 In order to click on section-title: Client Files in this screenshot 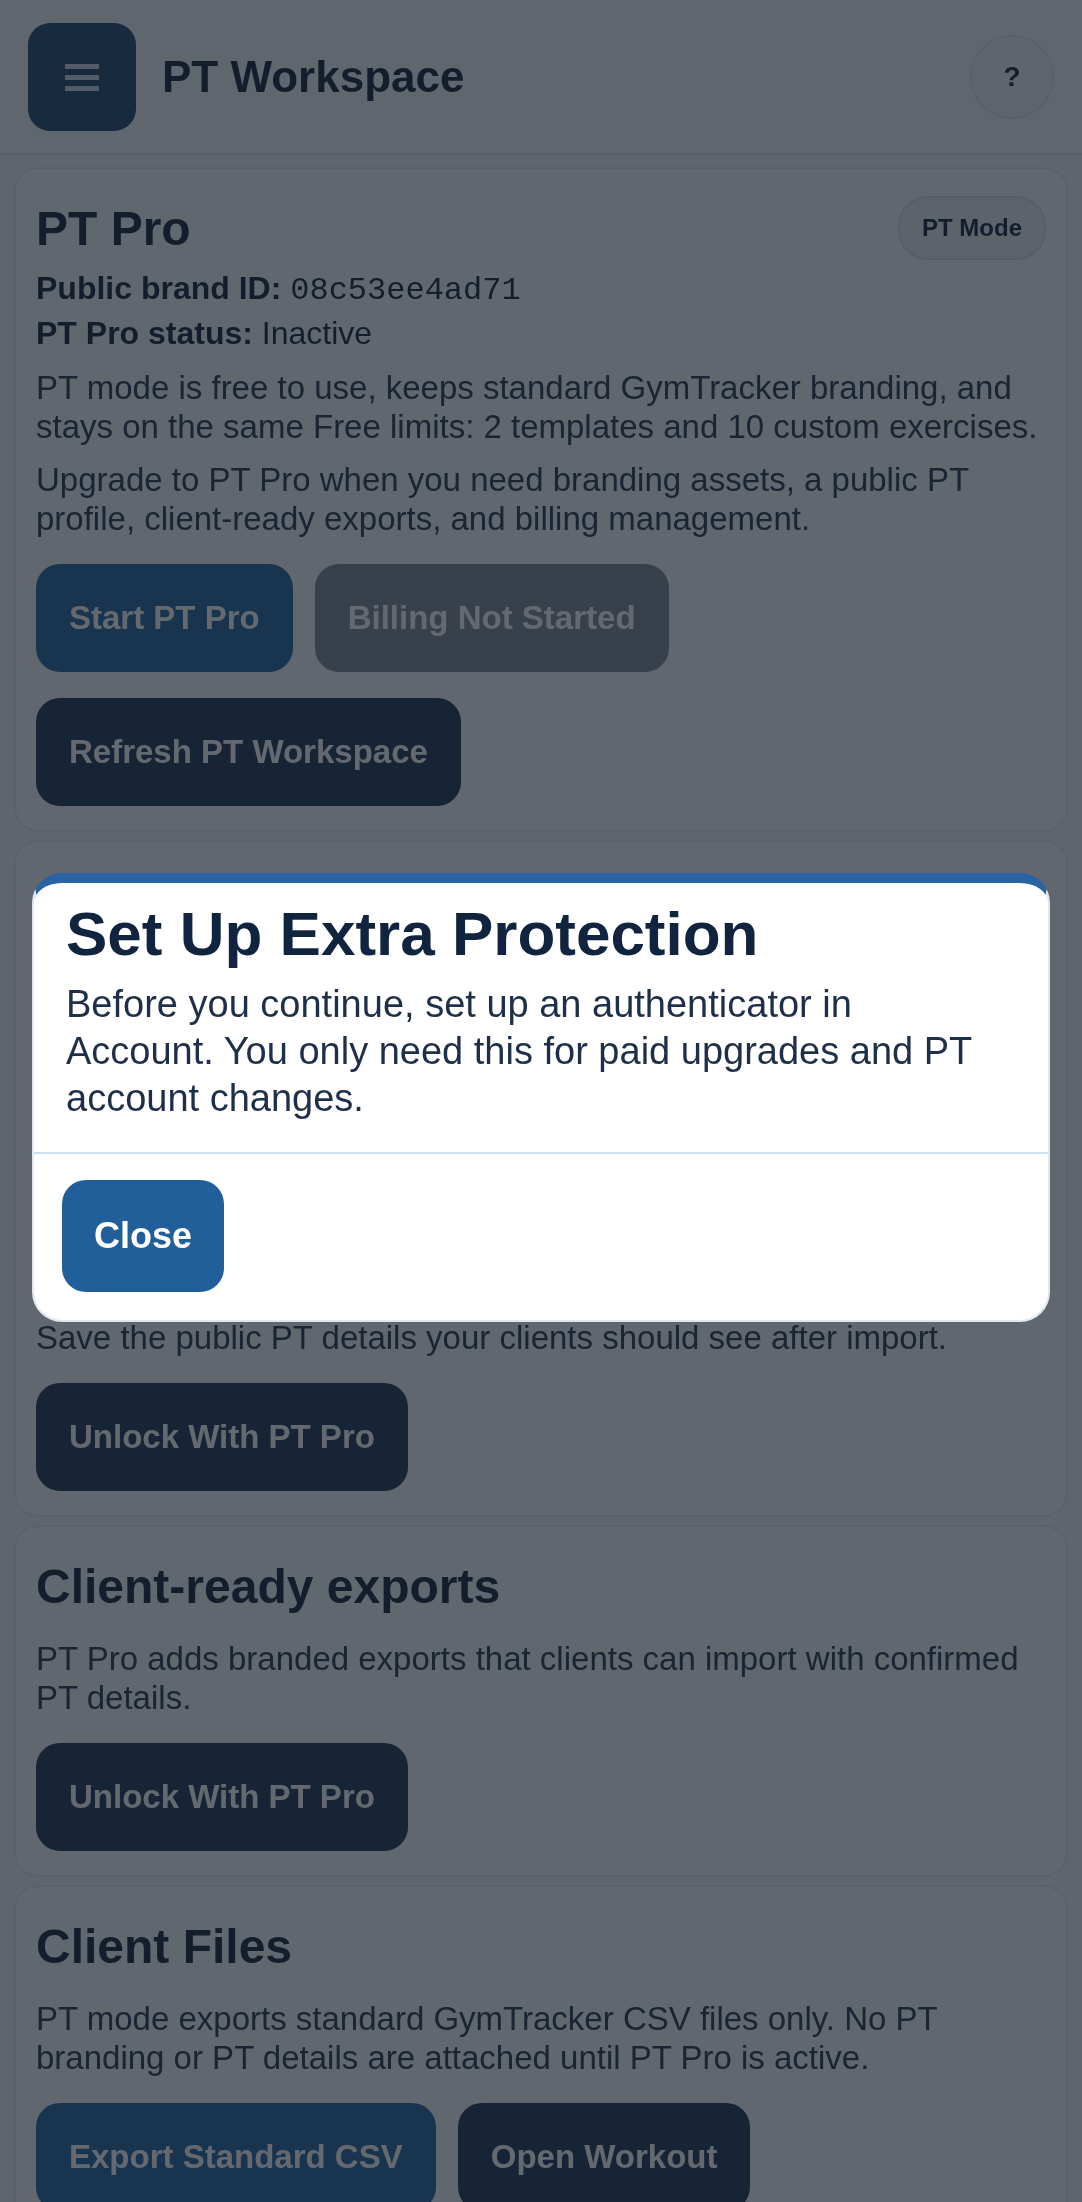, I will do `click(164, 1947)`.